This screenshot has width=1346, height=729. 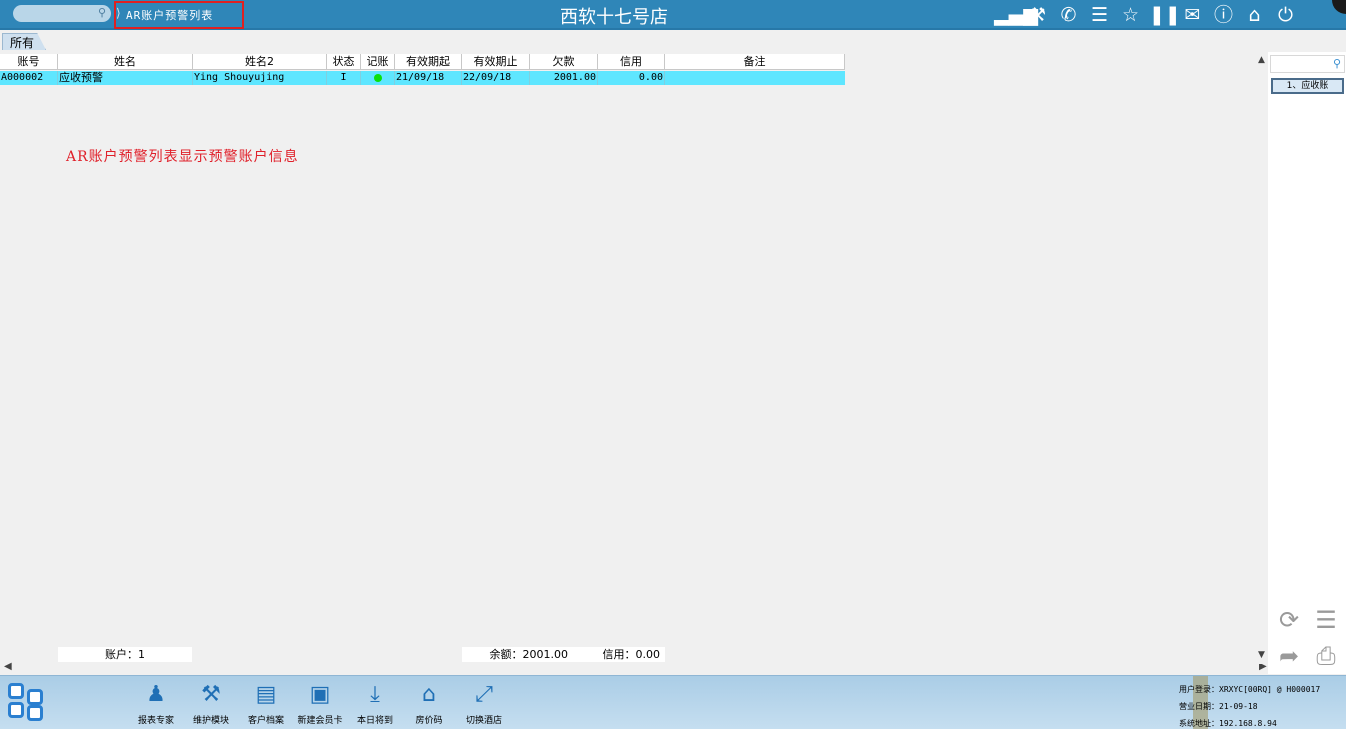 What do you see at coordinates (260, 78) in the screenshot?
I see `cell-name2: Ying Shouyujing` at bounding box center [260, 78].